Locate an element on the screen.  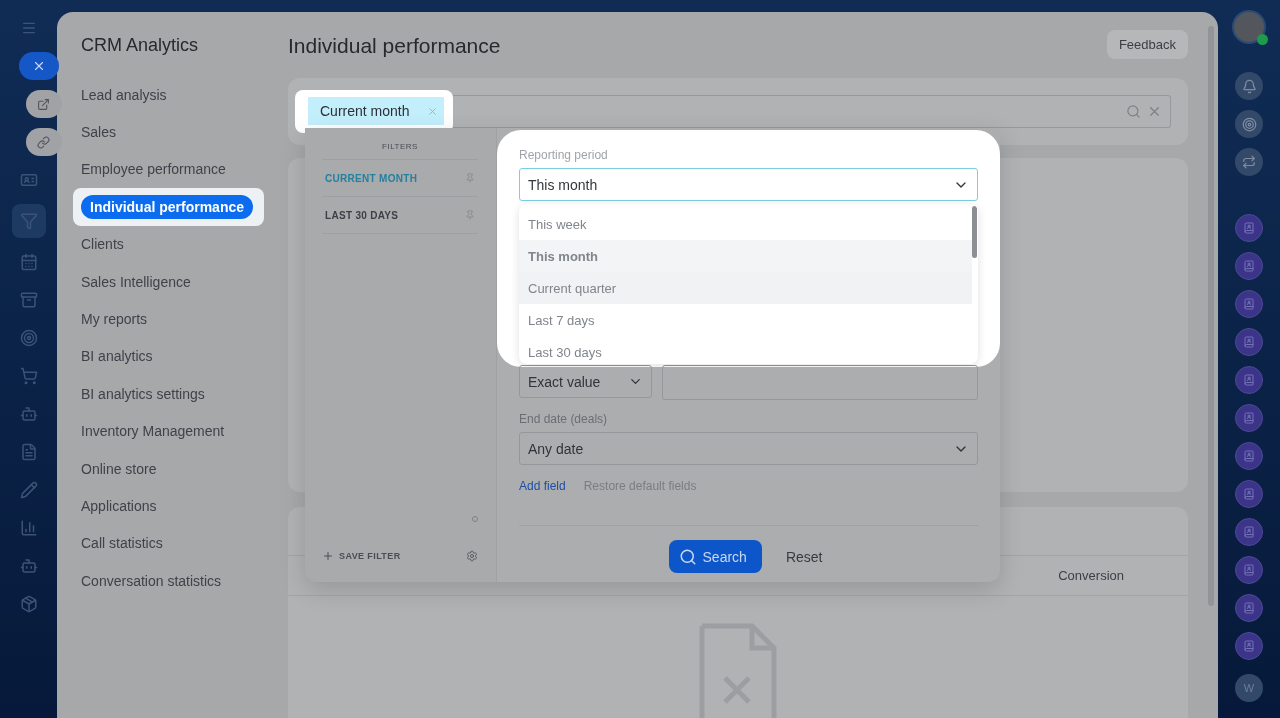
nav-item: Employee performance is located at coordinates (153, 169).